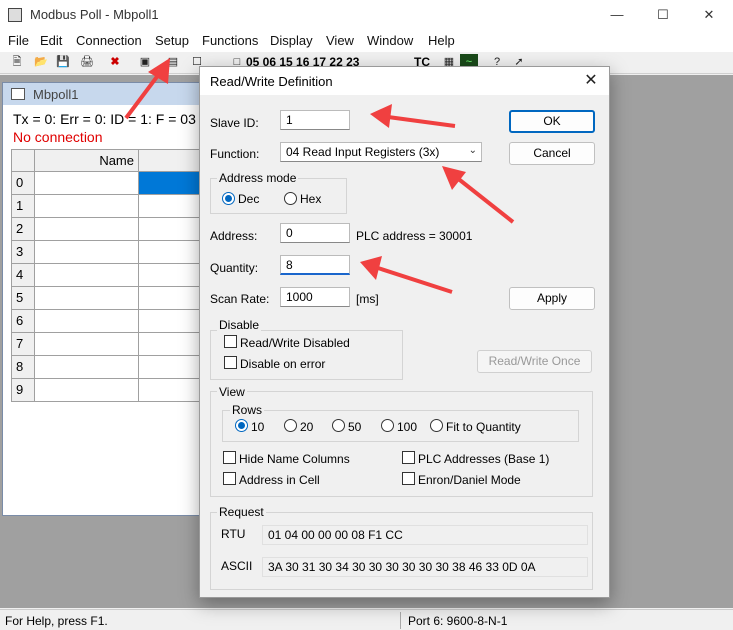 The image size is (733, 630). What do you see at coordinates (371, 268) in the screenshot?
I see `arrow-head-quantity` at bounding box center [371, 268].